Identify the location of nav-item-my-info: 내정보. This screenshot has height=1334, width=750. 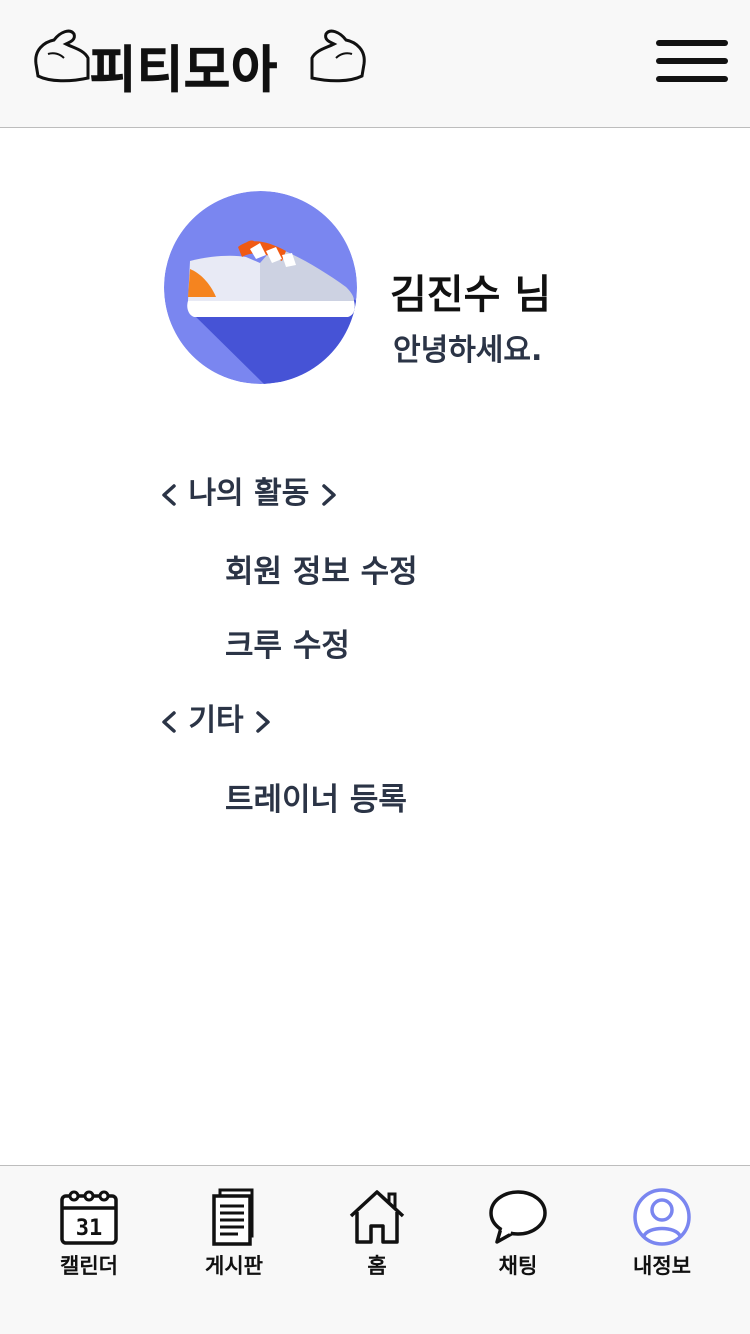
(662, 1233).